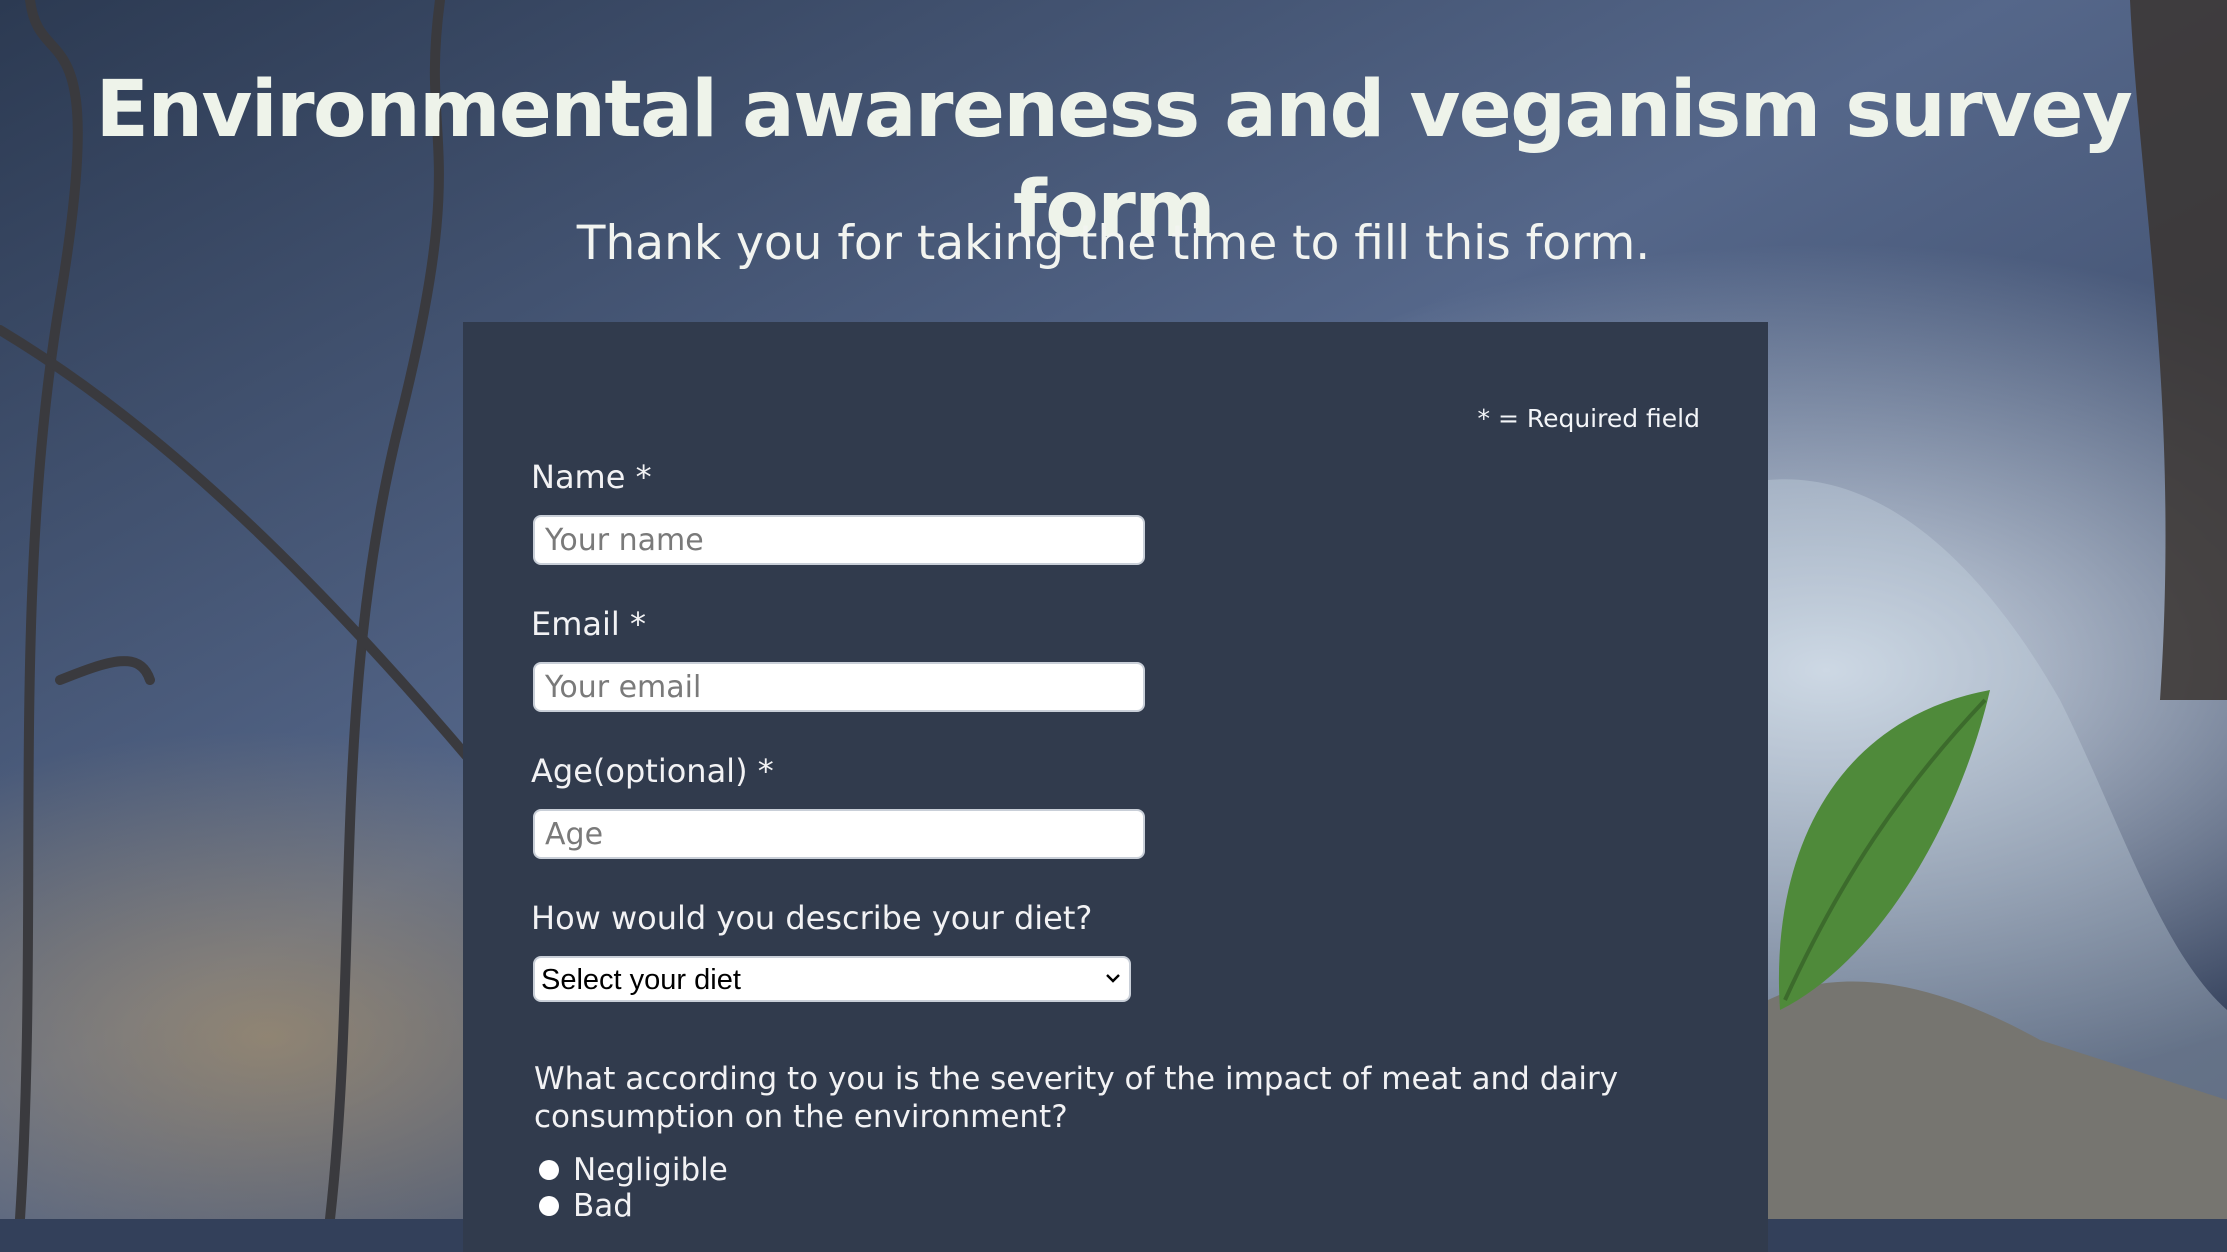 The height and width of the screenshot is (1252, 2227). I want to click on name-label: Name *, so click(591, 477).